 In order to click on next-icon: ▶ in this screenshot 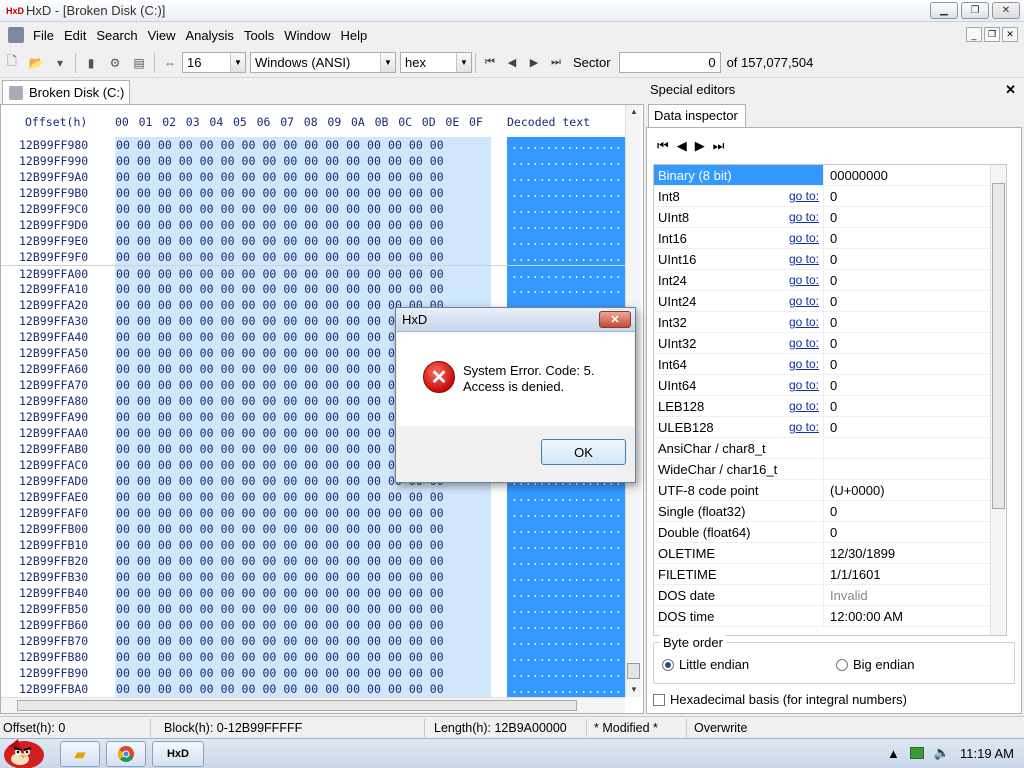, I will do `click(700, 146)`.